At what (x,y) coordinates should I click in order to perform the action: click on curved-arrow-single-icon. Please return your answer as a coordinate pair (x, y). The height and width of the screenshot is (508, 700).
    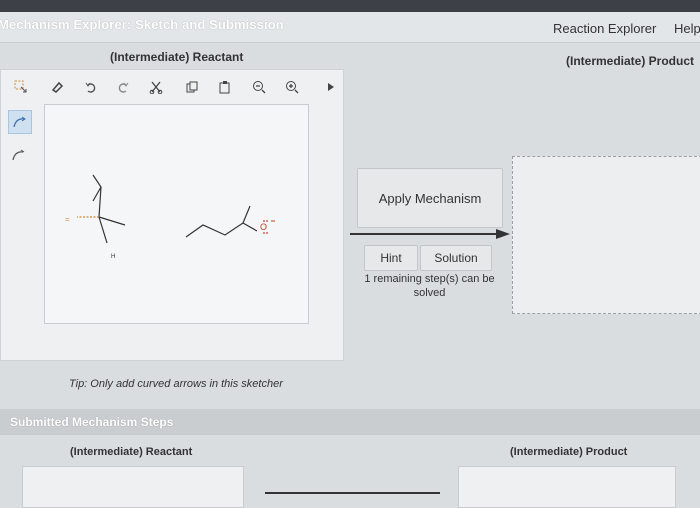
    Looking at the image, I should click on (19, 155).